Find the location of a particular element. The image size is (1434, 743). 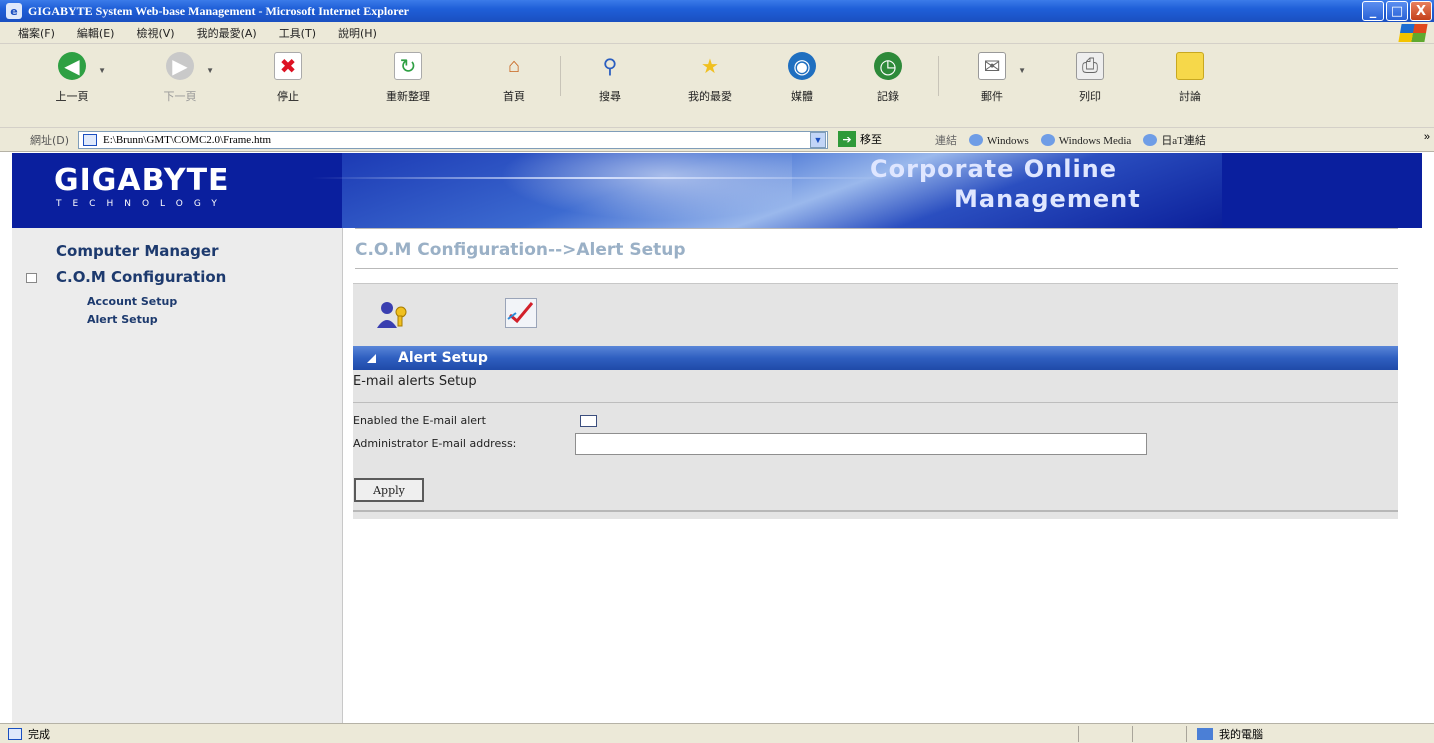

alert-setup-icon is located at coordinates (521, 313).